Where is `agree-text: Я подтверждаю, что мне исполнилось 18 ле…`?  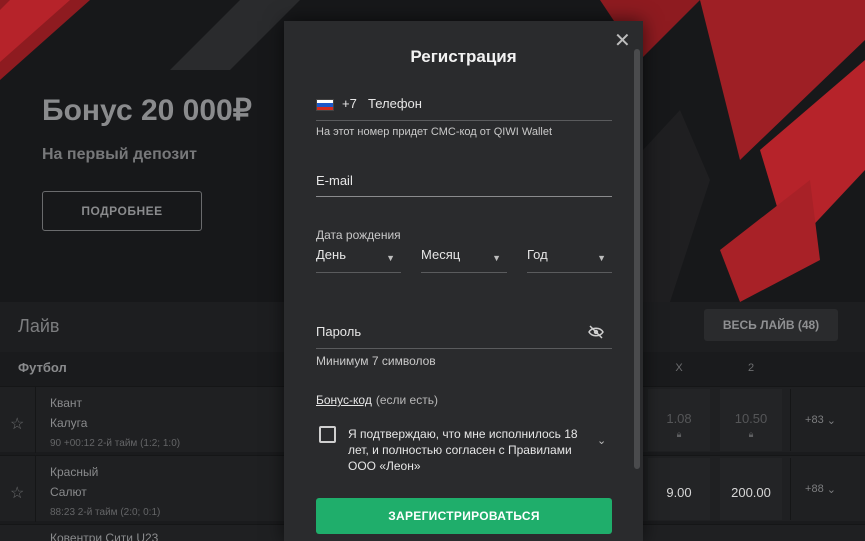 agree-text: Я подтверждаю, что мне исполнилось 18 ле… is located at coordinates (463, 450).